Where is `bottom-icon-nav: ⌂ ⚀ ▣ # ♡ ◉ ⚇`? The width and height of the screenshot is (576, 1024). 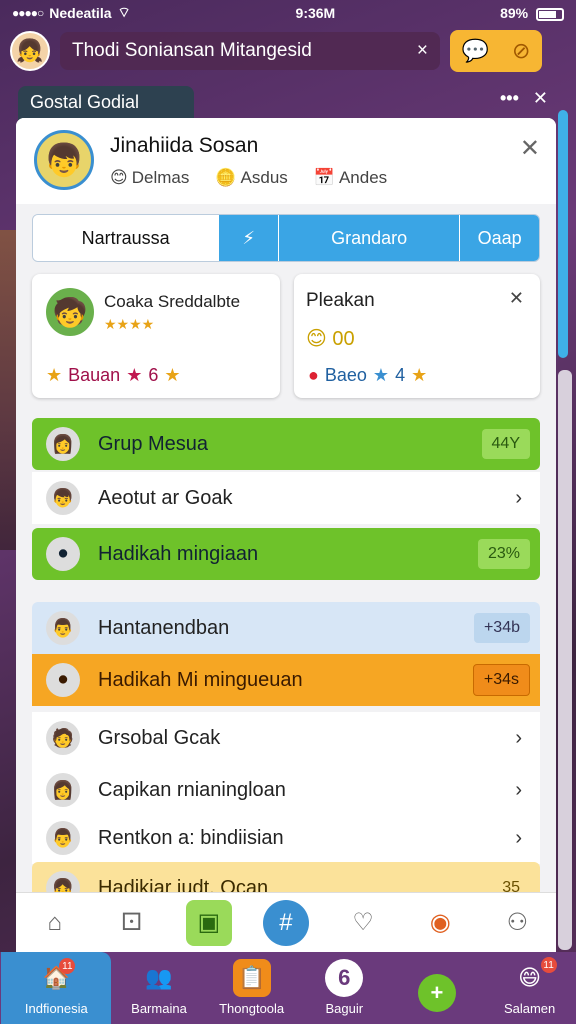
bottom-icon-nav: ⌂ ⚀ ▣ # ♡ ◉ ⚇ is located at coordinates (286, 922).